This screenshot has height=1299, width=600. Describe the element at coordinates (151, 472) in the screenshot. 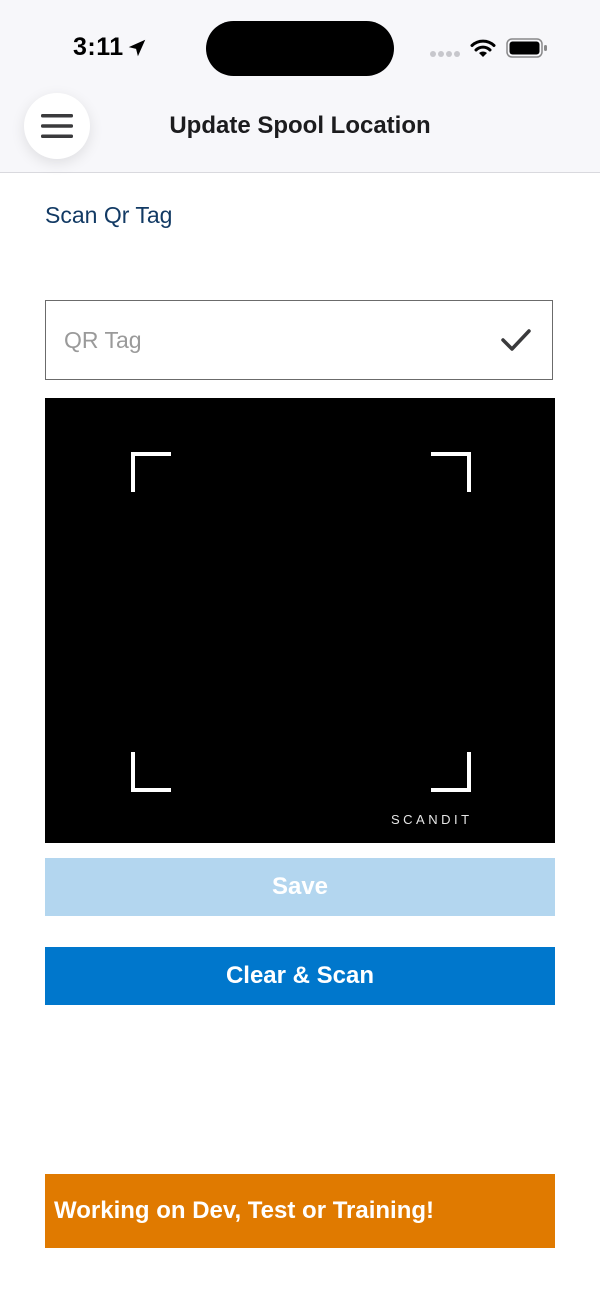

I see `viewfinder-corner-top-left` at that location.